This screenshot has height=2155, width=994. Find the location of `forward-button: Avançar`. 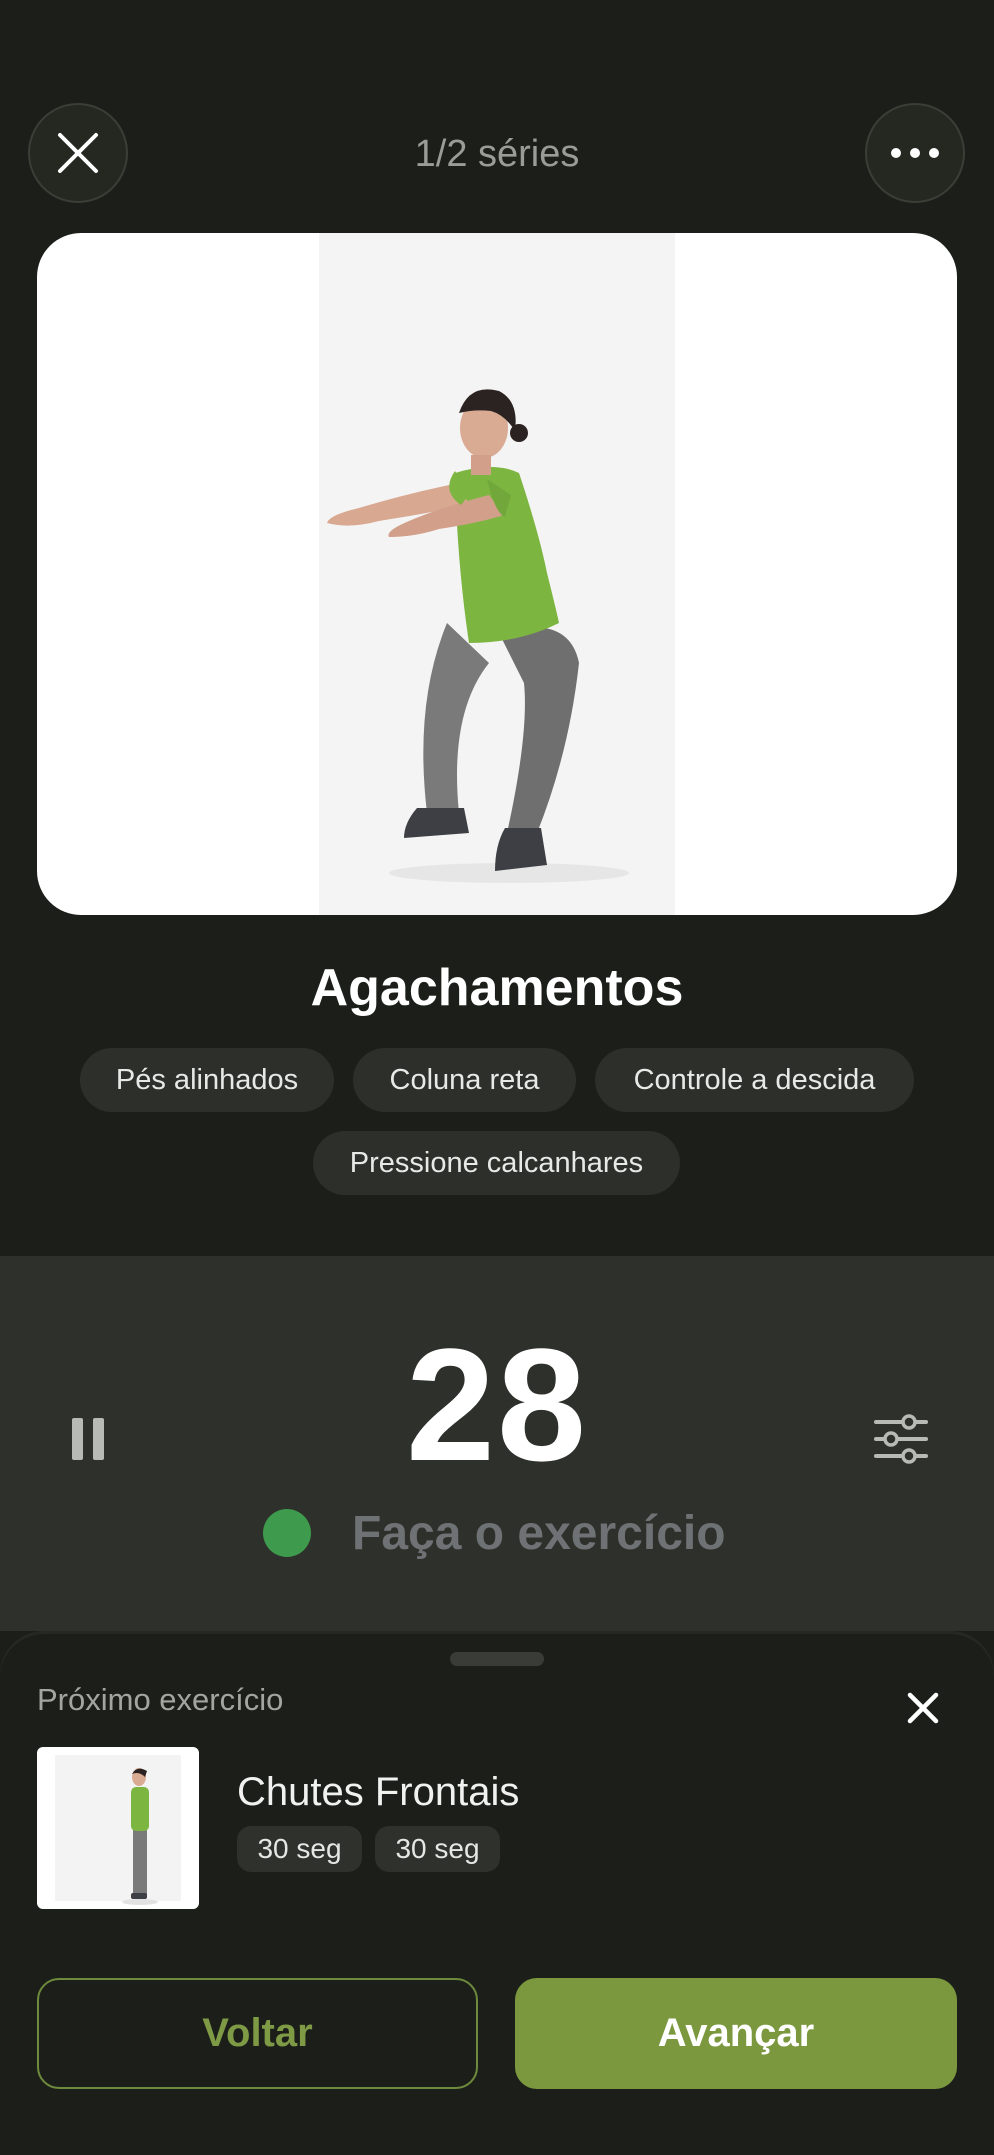

forward-button: Avançar is located at coordinates (736, 2033).